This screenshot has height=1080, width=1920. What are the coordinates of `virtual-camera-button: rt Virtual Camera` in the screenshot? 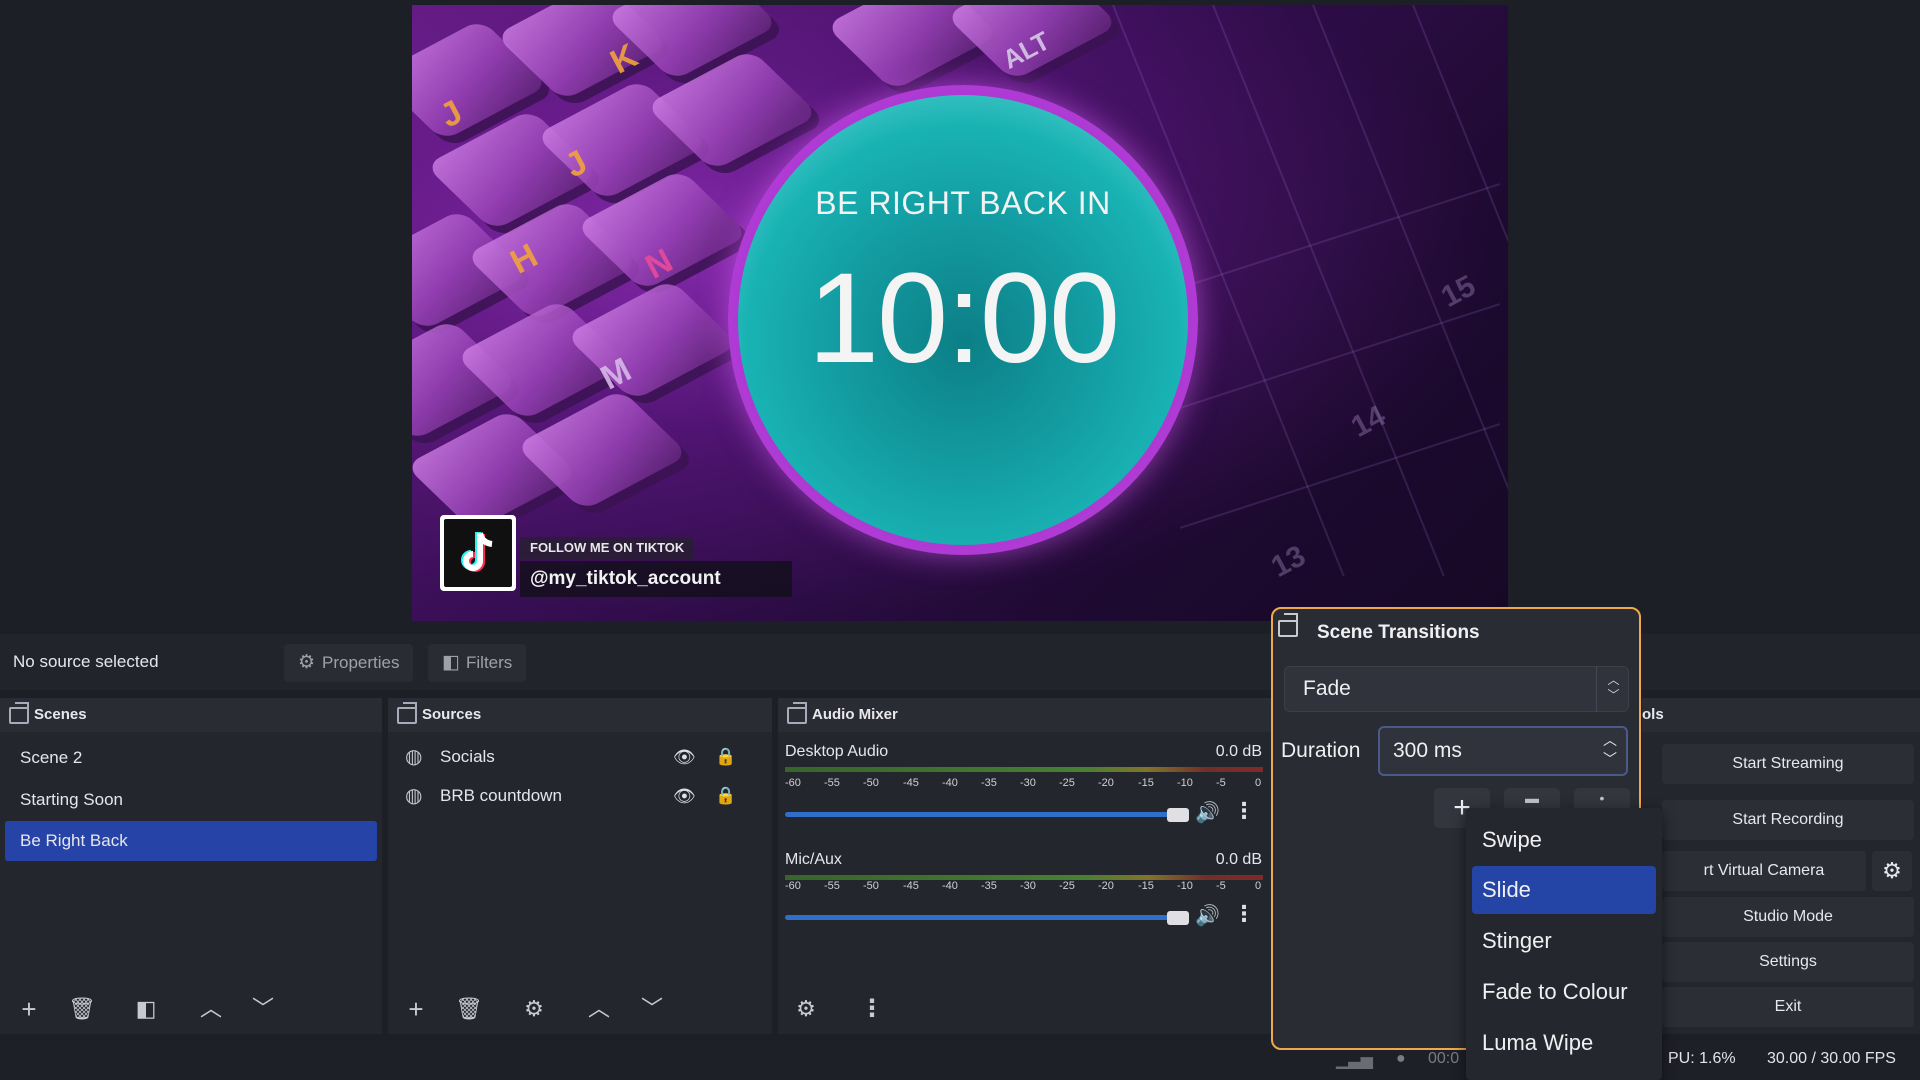 It's located at (1764, 871).